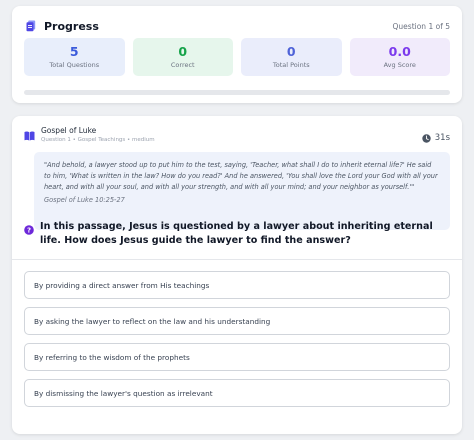 The width and height of the screenshot is (474, 440). I want to click on stat-total-questions: 5 Total Questions, so click(74, 57).